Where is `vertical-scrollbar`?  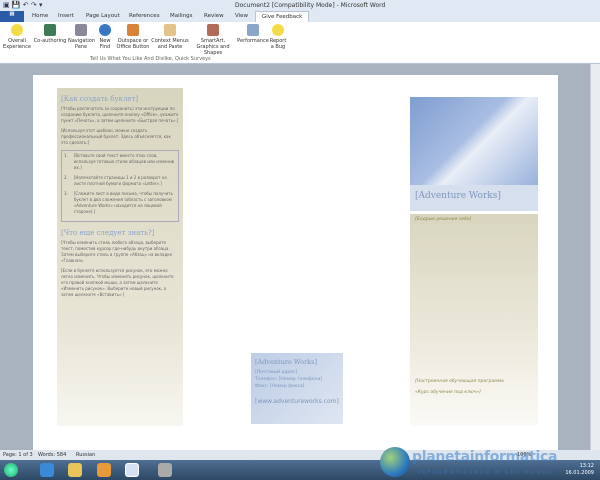 vertical-scrollbar is located at coordinates (595, 257).